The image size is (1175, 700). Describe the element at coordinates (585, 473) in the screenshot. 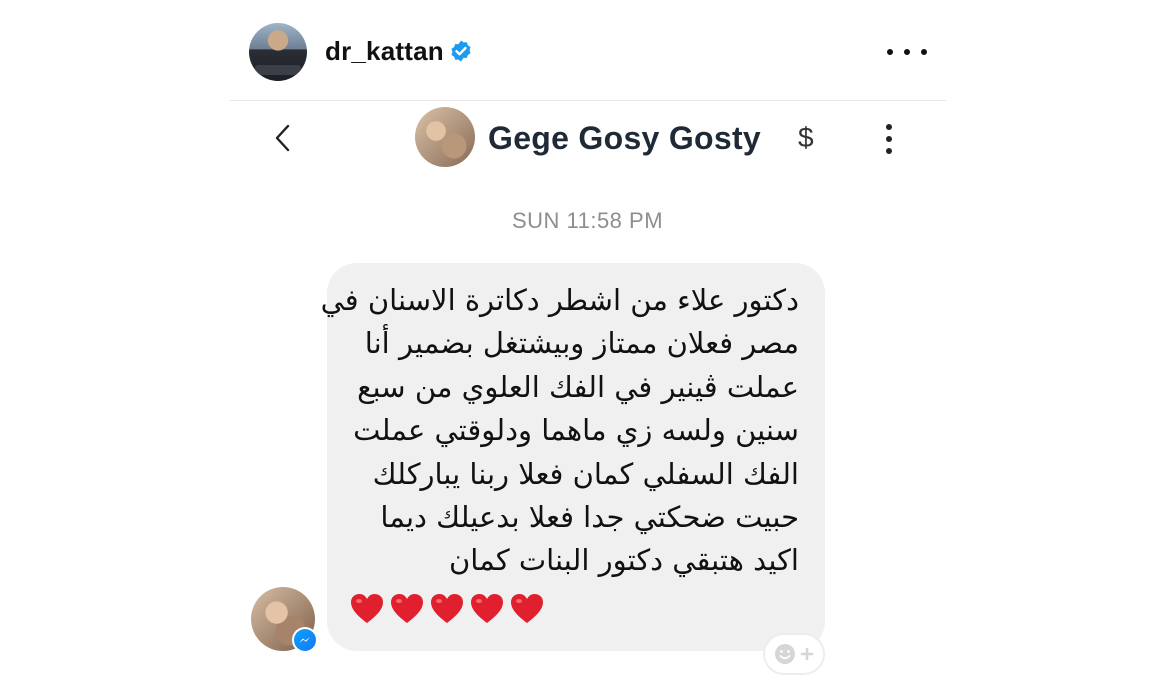

I see `message-line: الفك السفلي كمان فعلا ربنا يباركلك` at that location.